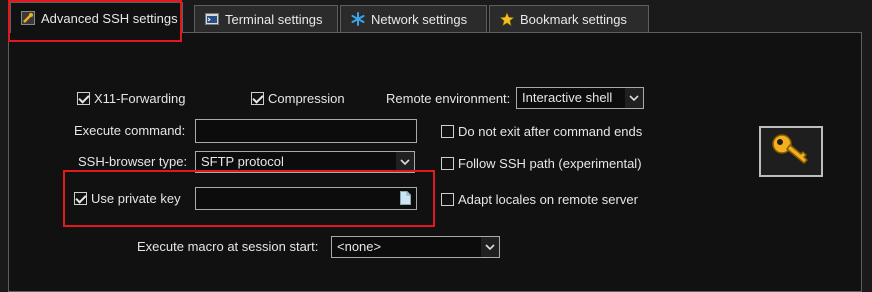 This screenshot has width=872, height=292. What do you see at coordinates (306, 131) in the screenshot?
I see `execute-command-input` at bounding box center [306, 131].